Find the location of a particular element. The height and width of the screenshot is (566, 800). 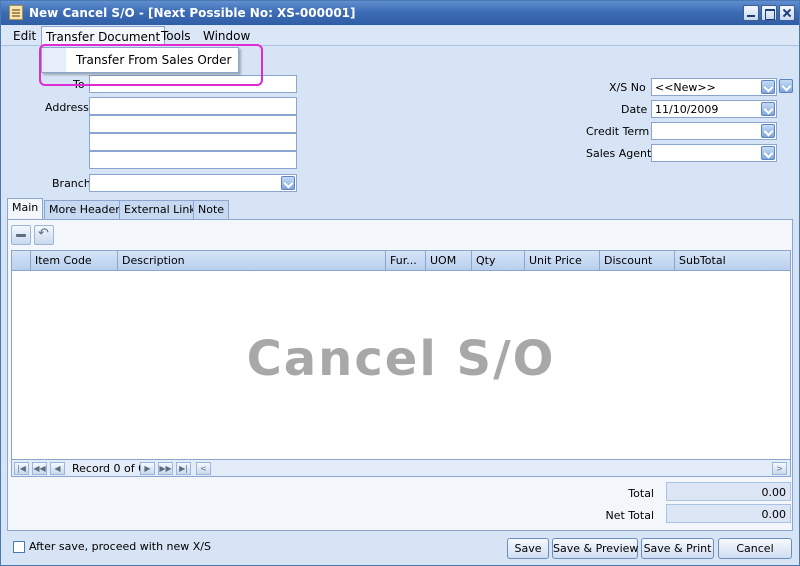

record-counter: Record 0 of 0 is located at coordinates (109, 468).